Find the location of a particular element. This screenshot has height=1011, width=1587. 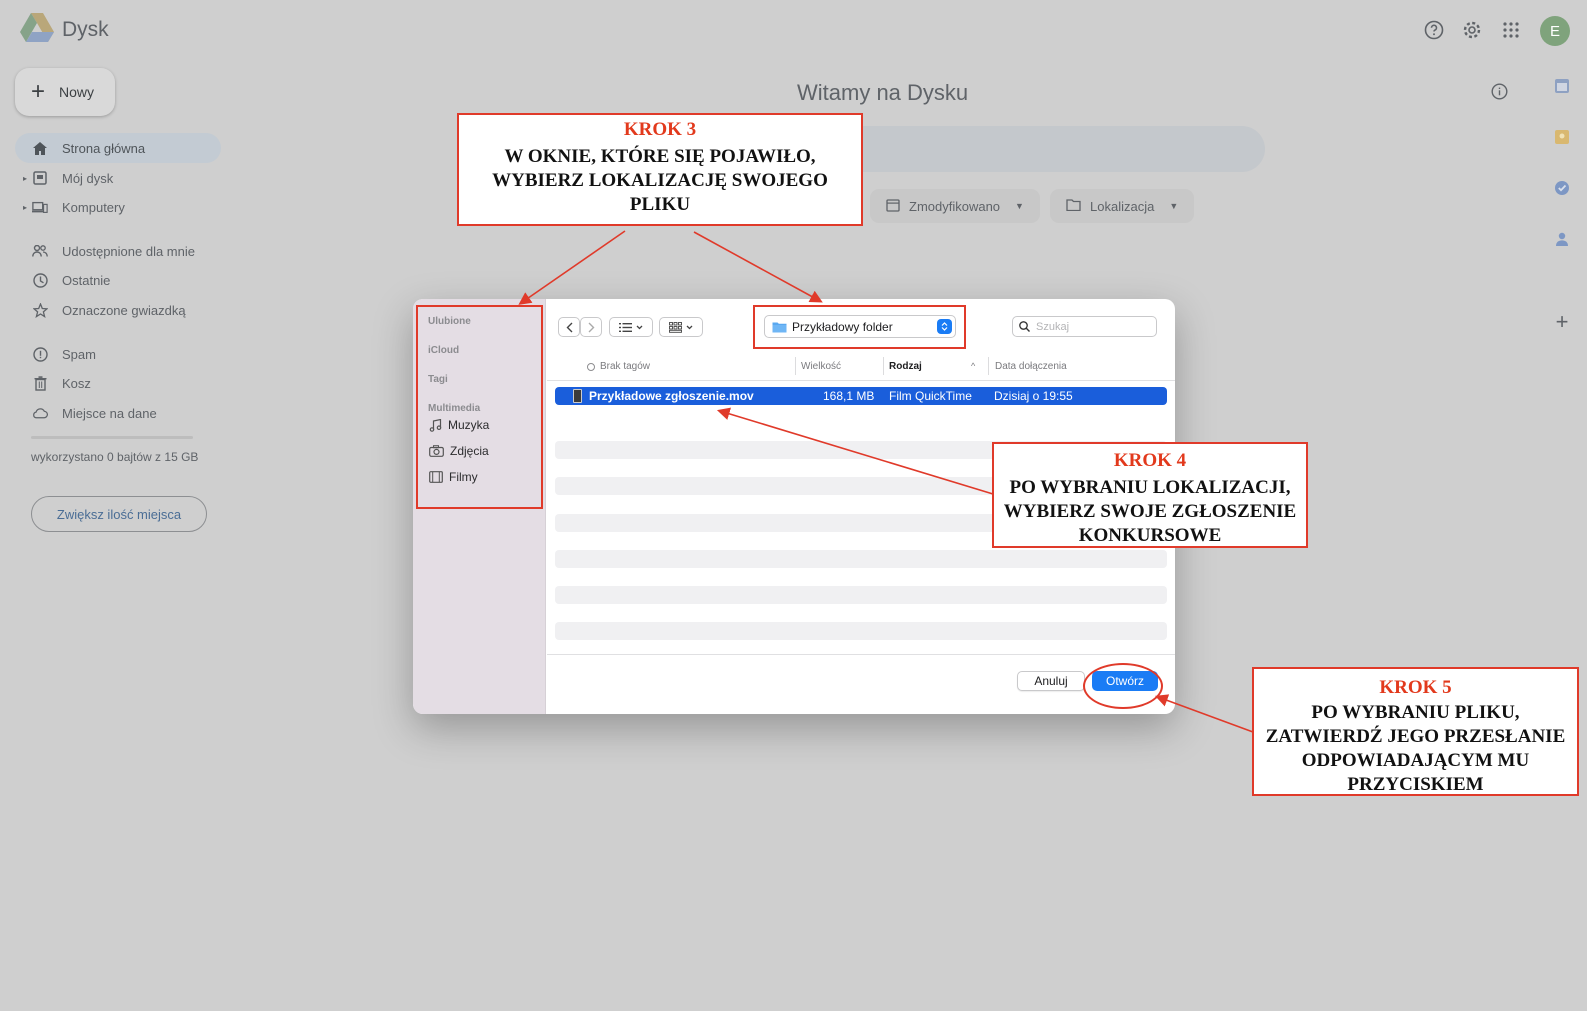

calendar-app-icon is located at coordinates (1562, 86).